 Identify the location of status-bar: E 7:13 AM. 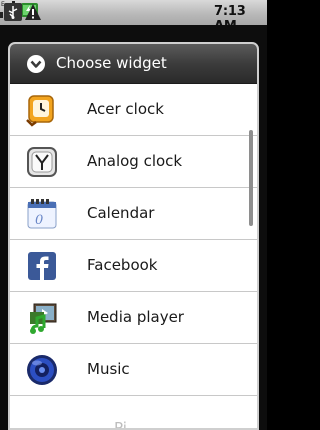
(133, 17).